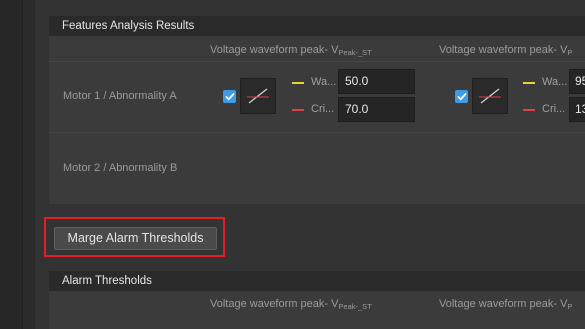 This screenshot has height=329, width=585. What do you see at coordinates (120, 96) in the screenshot?
I see `row-label-motor-1: Motor 1 / Abnormality A` at bounding box center [120, 96].